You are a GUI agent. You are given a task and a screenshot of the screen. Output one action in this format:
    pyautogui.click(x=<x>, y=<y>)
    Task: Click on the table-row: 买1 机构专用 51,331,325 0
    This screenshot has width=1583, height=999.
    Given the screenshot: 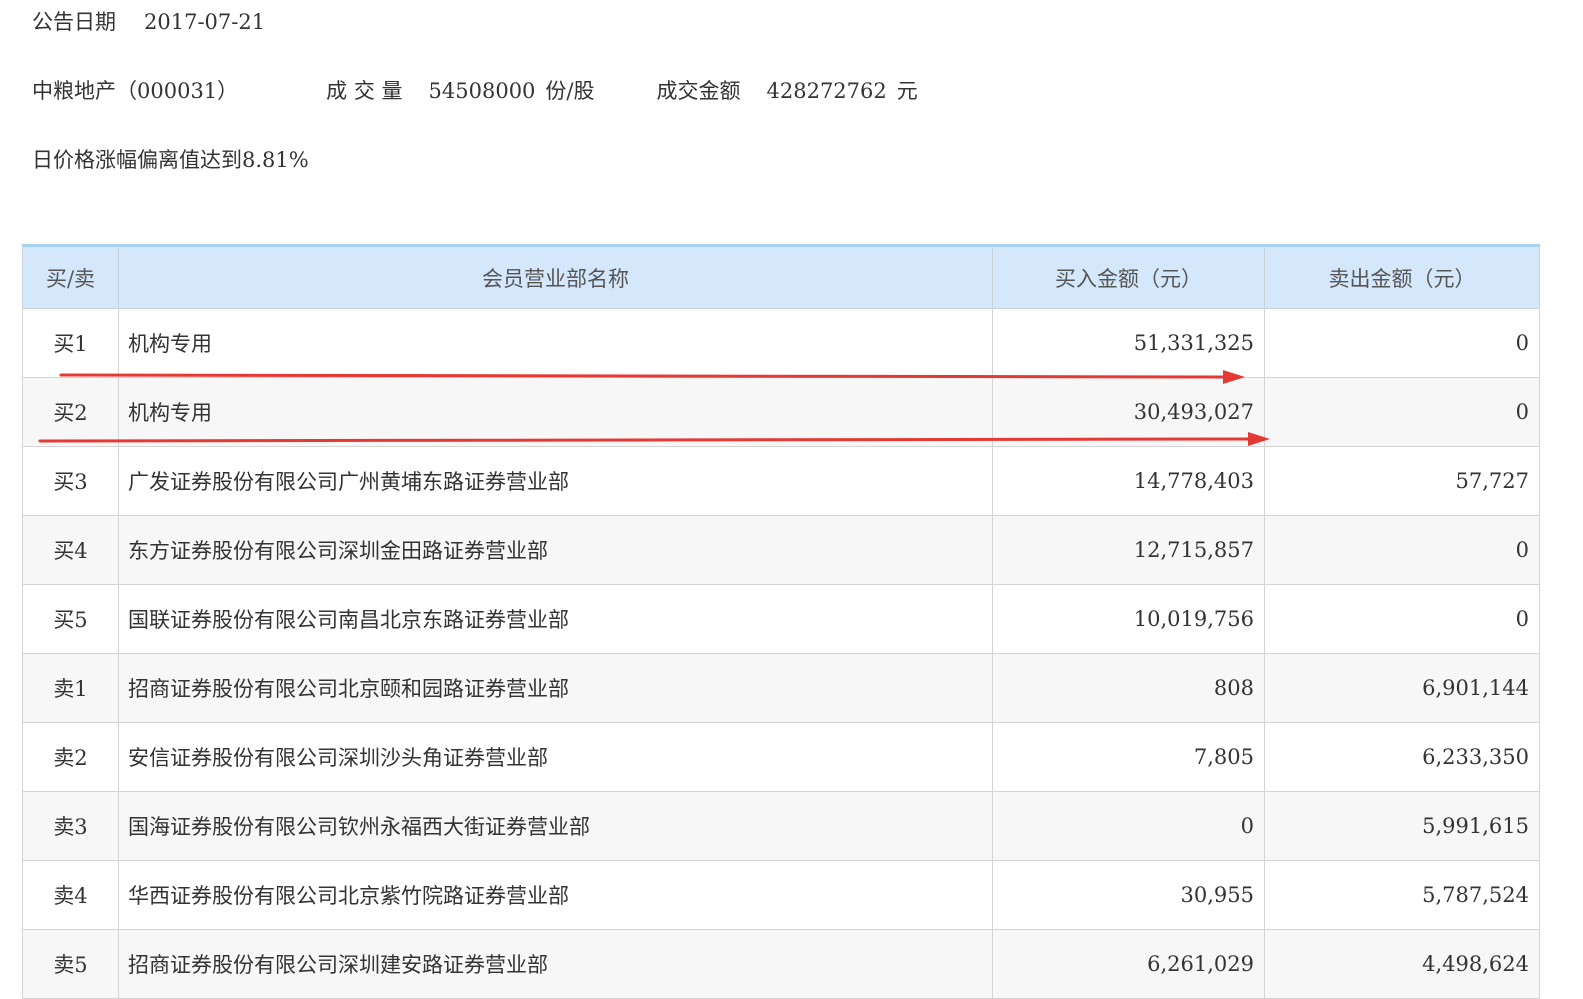 What is the action you would take?
    pyautogui.click(x=781, y=343)
    